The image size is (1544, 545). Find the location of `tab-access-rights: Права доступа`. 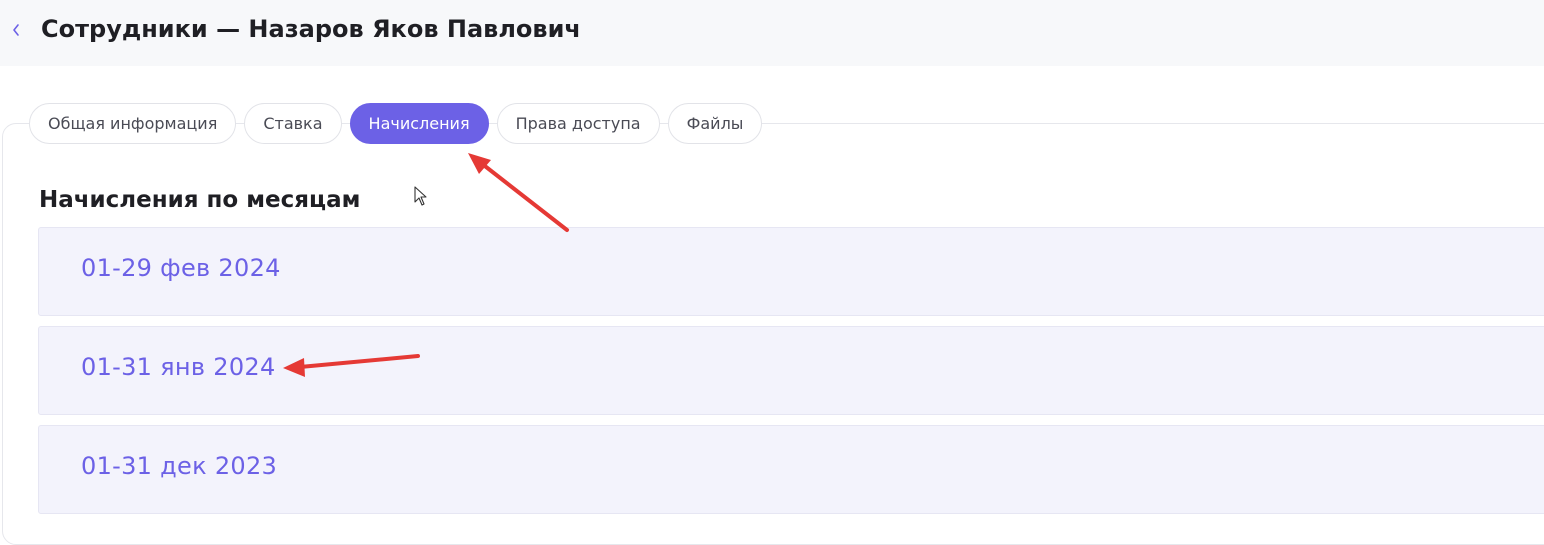

tab-access-rights: Права доступа is located at coordinates (578, 123).